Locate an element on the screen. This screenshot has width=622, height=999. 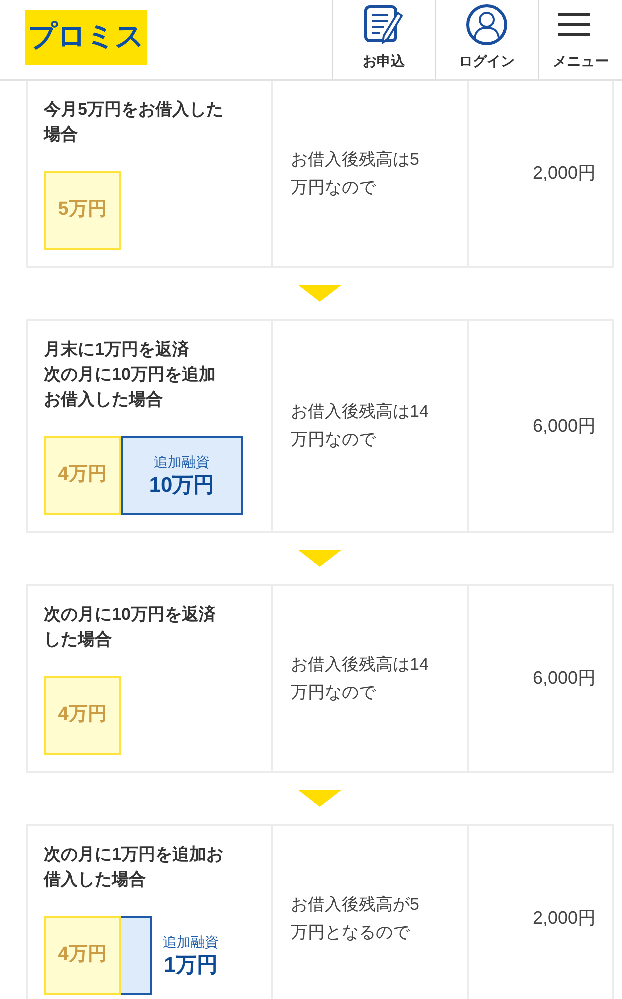
nav-button: メニュー is located at coordinates (580, 39).